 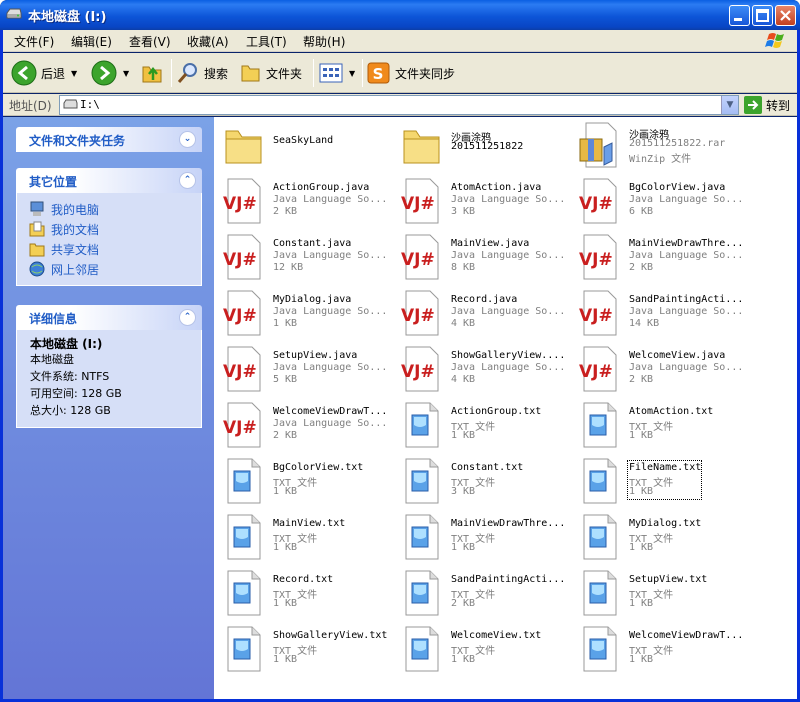 What do you see at coordinates (483, 428) in the screenshot?
I see `file-item: ActionGroup.txt TXT 文件 1 KB` at bounding box center [483, 428].